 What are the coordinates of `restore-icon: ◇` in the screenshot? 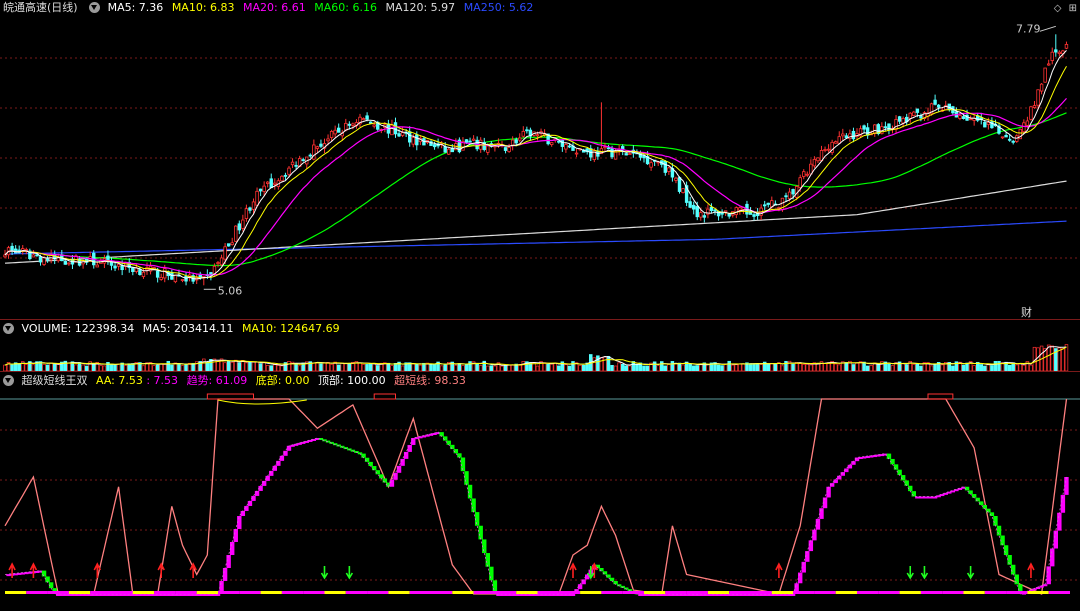 It's located at (1058, 8).